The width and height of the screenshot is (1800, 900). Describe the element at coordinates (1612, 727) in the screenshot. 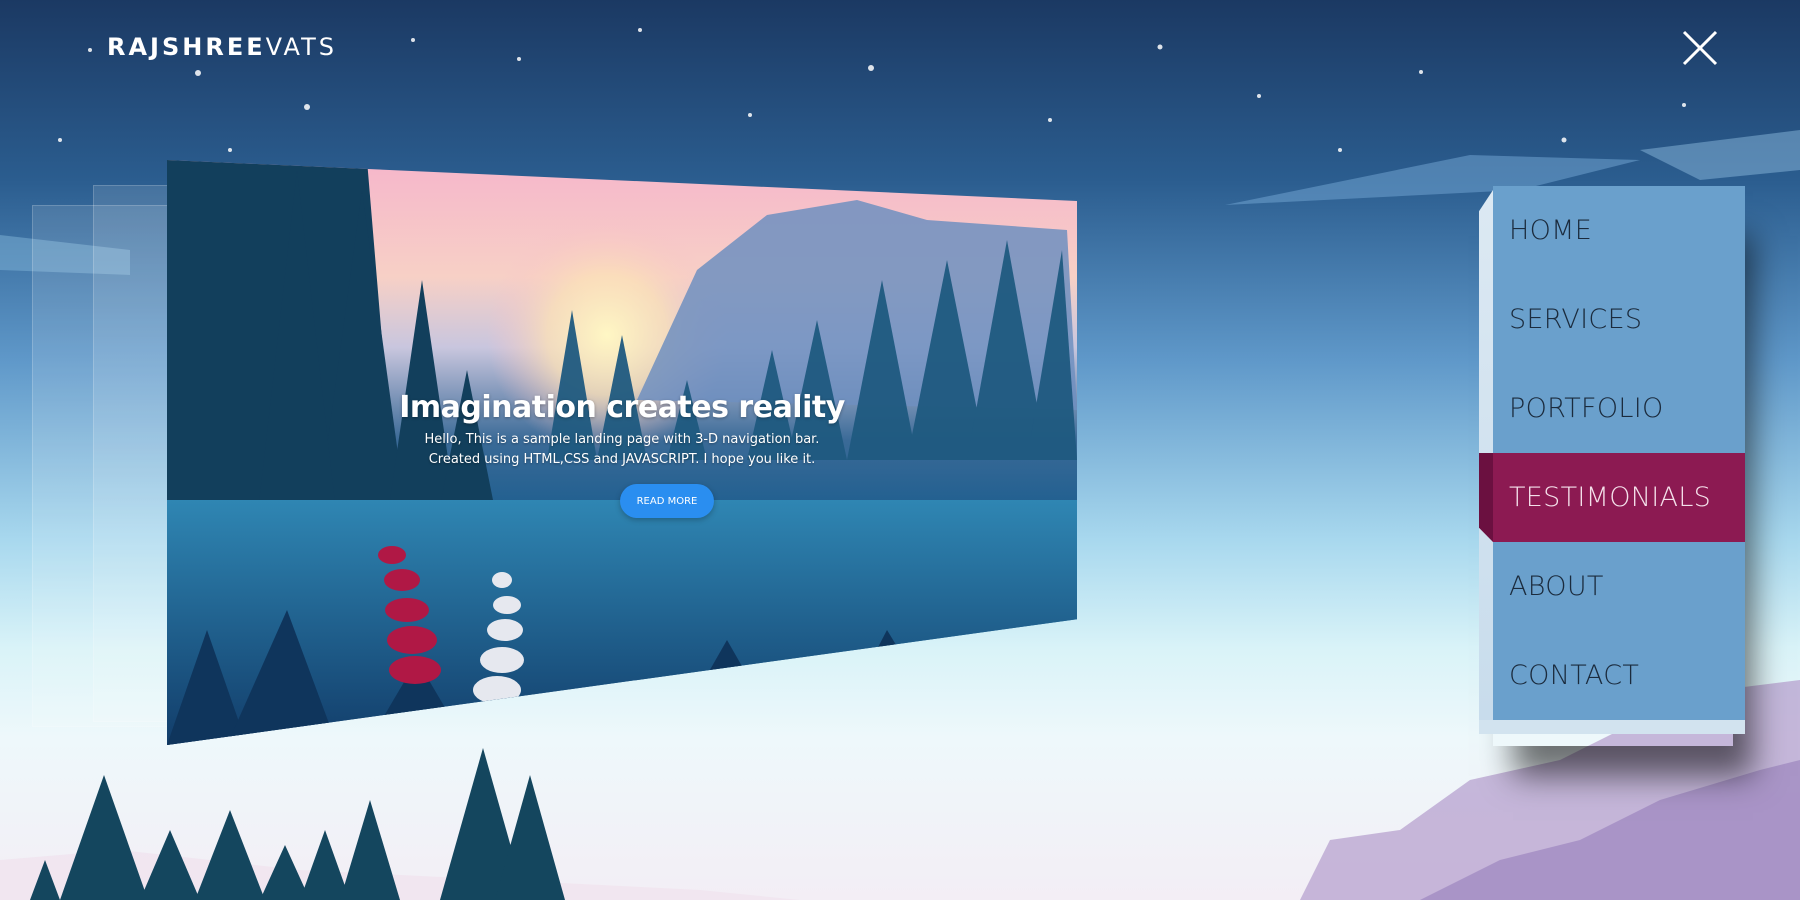

I see `nav-bottom-face` at that location.